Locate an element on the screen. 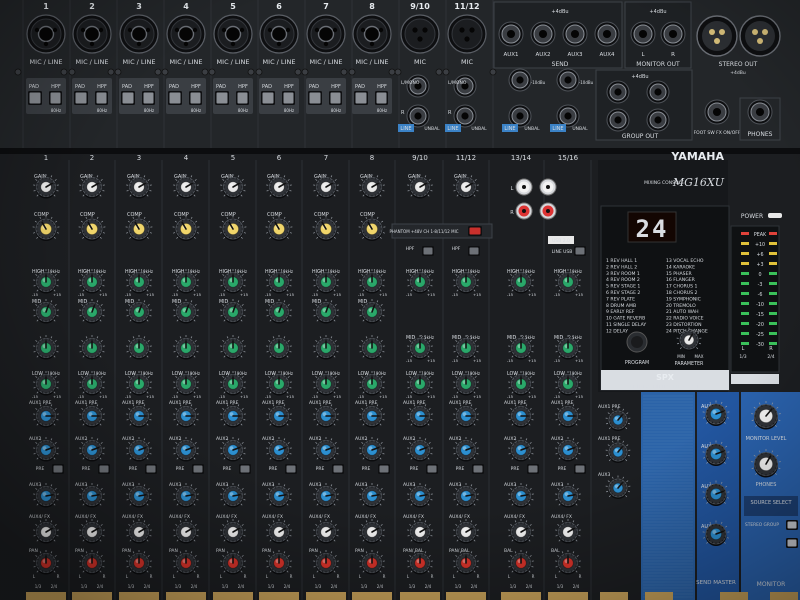 This screenshot has width=800, height=600. comp-label: COMP is located at coordinates (274, 215).